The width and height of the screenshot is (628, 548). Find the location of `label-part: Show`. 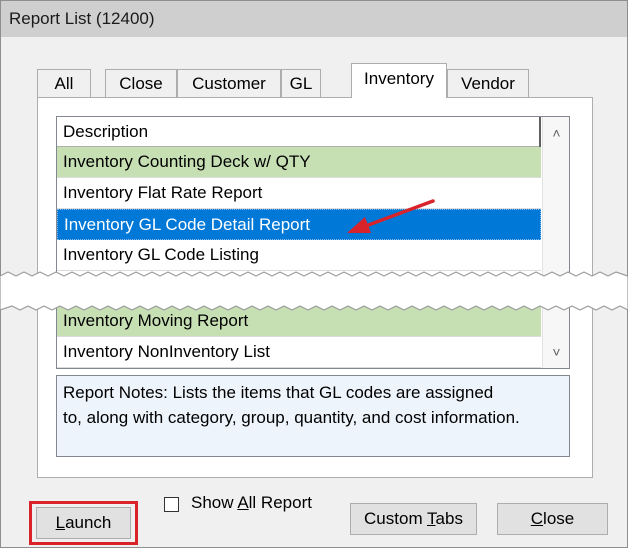

label-part: Show is located at coordinates (214, 502).